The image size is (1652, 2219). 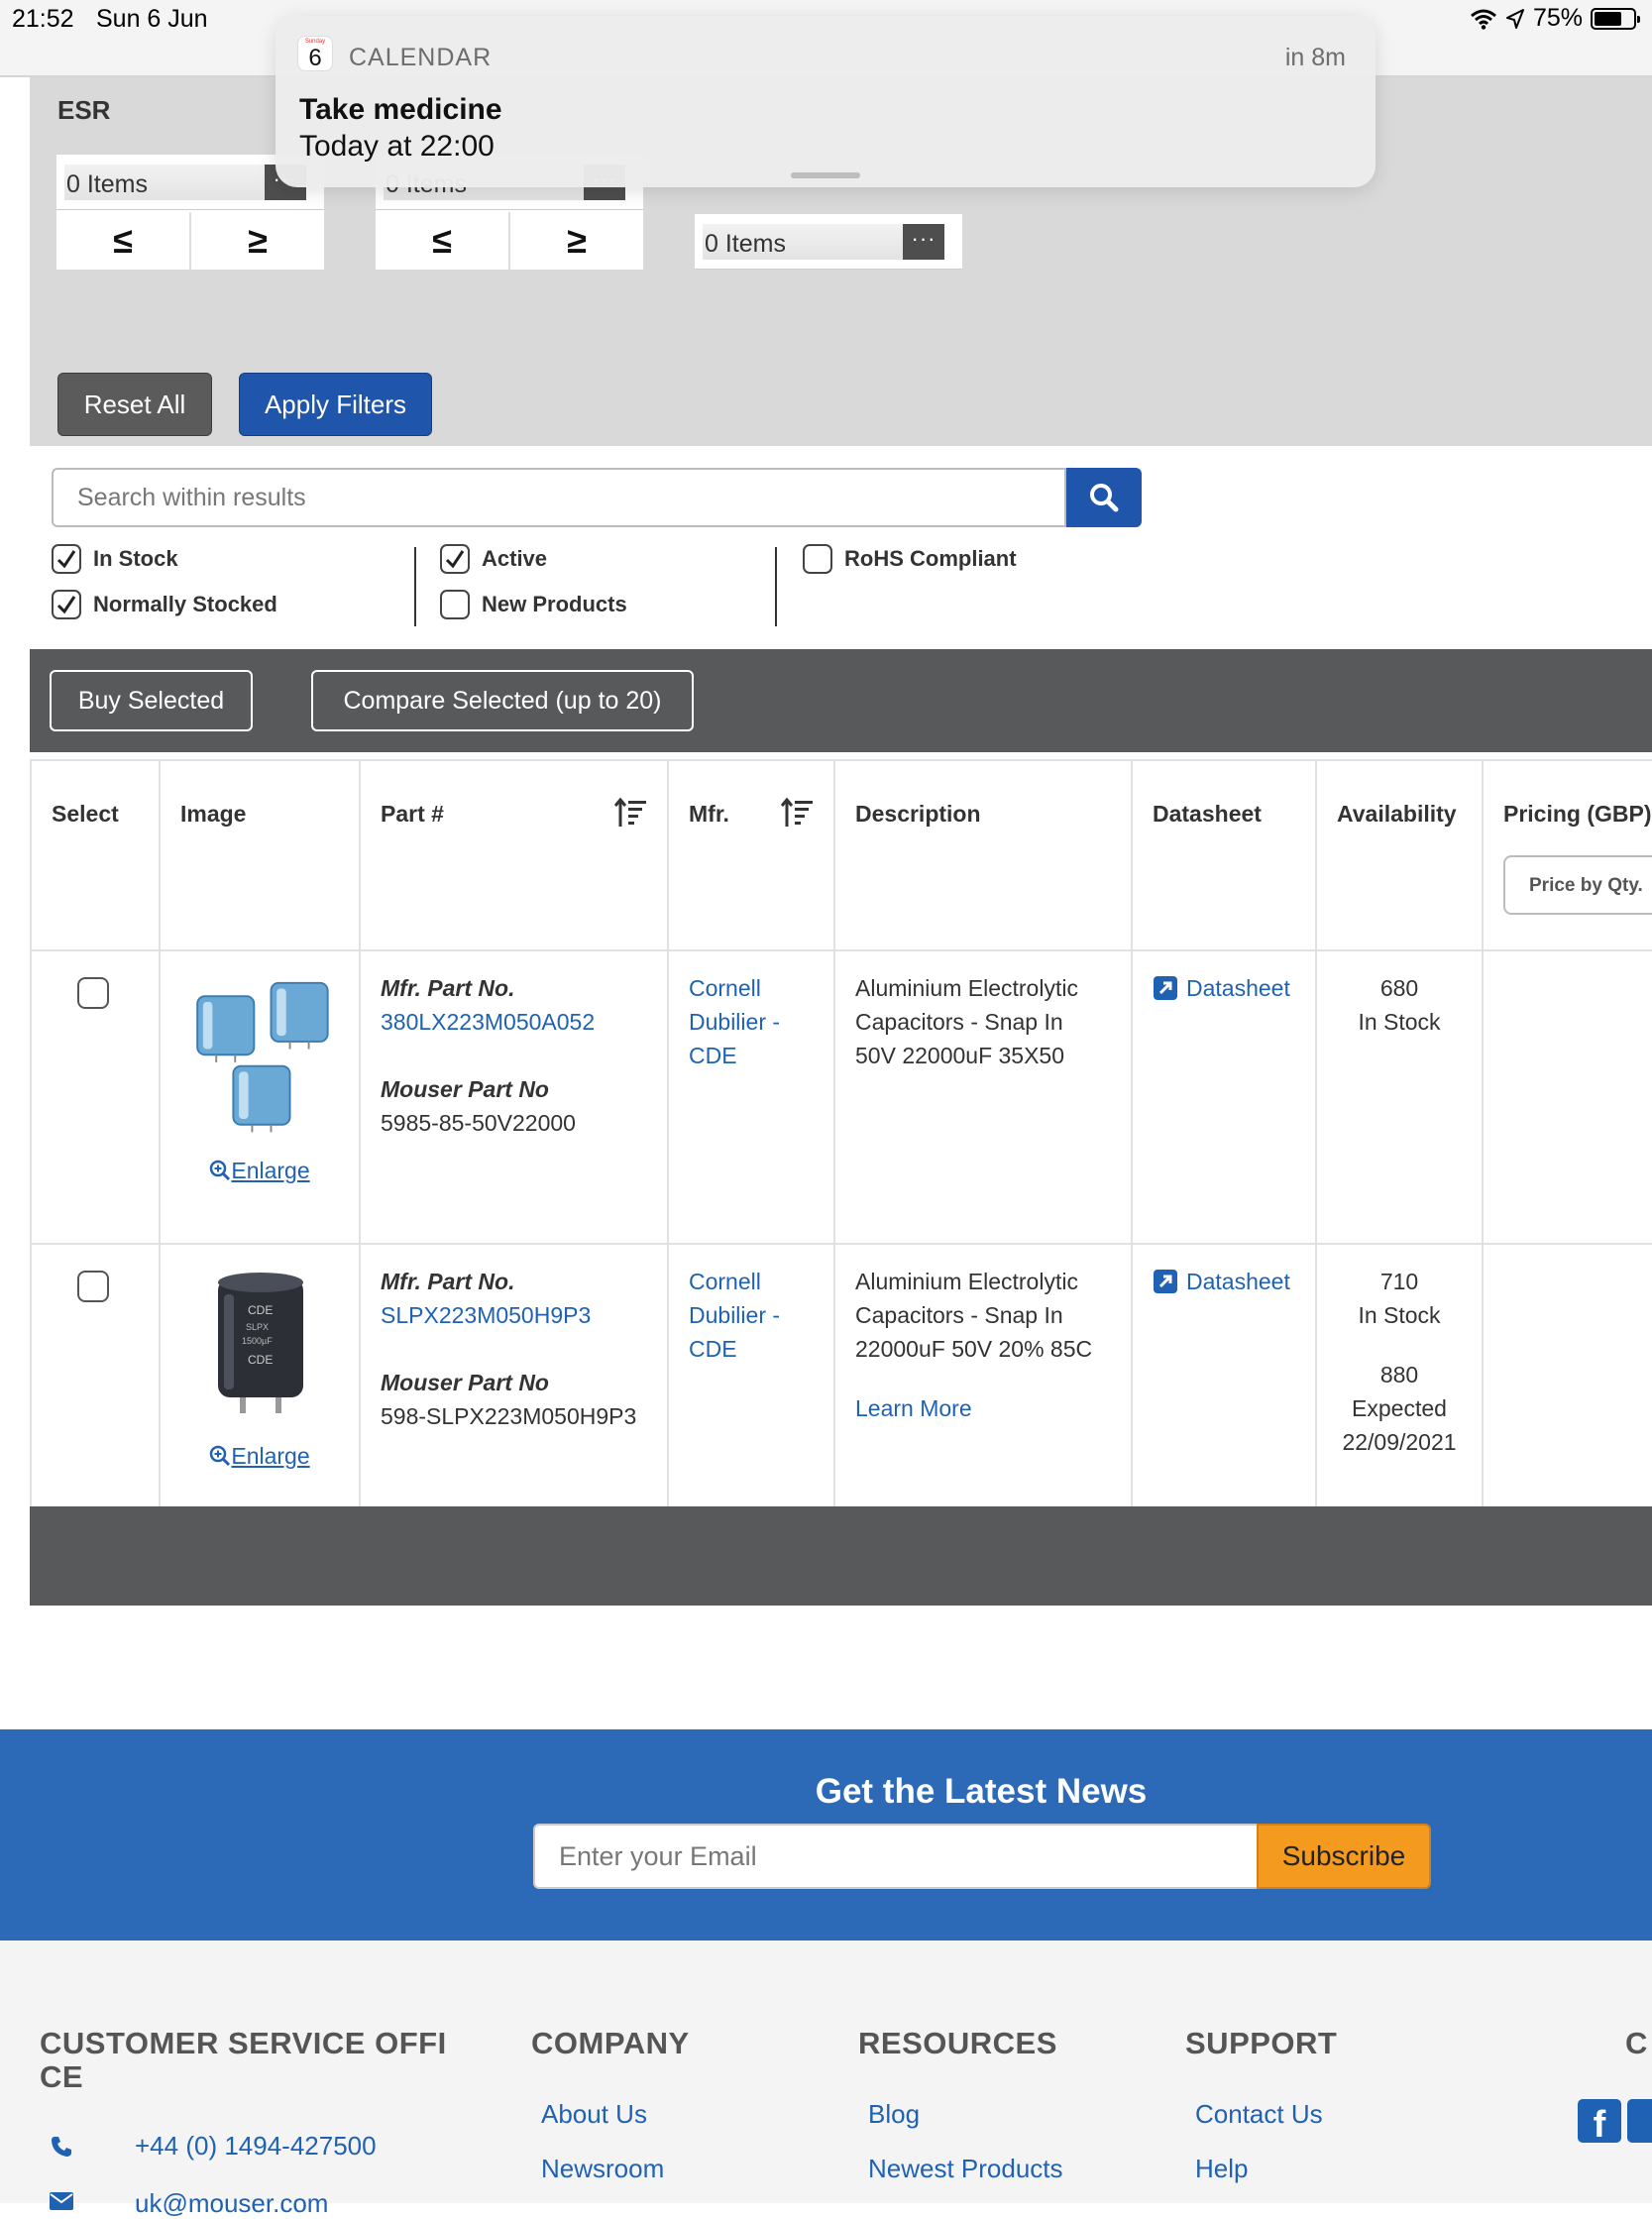 I want to click on active-checkbox, so click(x=455, y=559).